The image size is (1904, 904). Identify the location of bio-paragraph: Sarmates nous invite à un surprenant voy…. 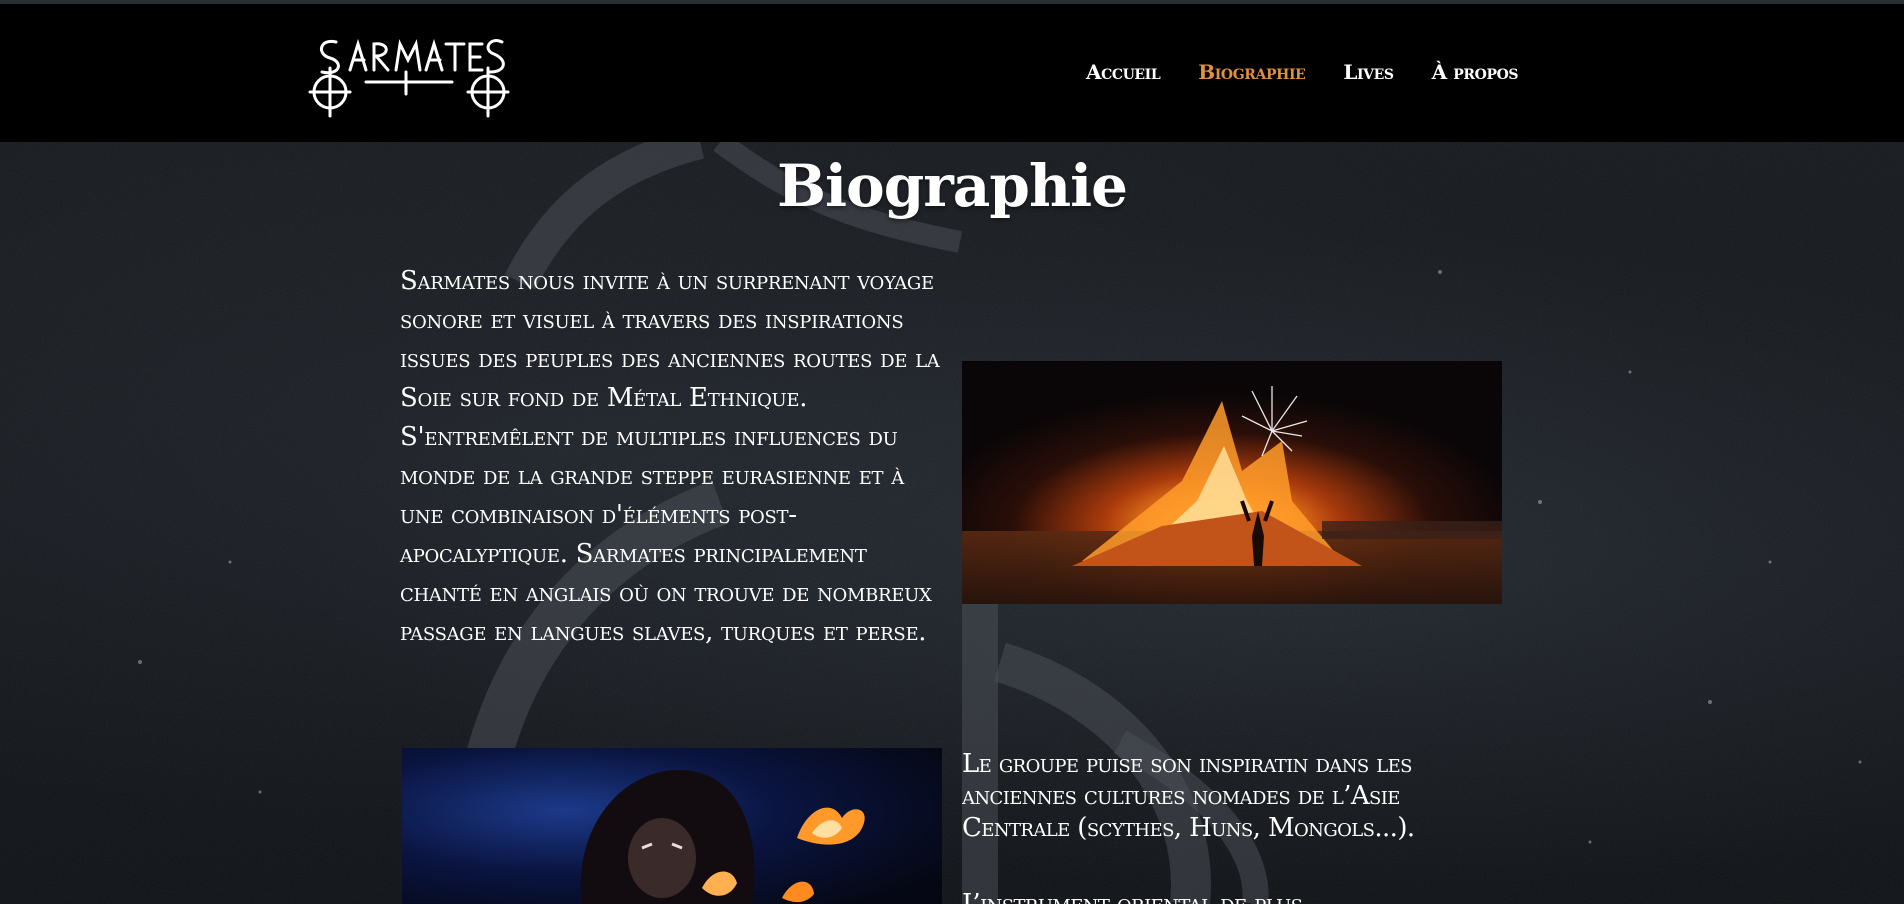
(670, 456).